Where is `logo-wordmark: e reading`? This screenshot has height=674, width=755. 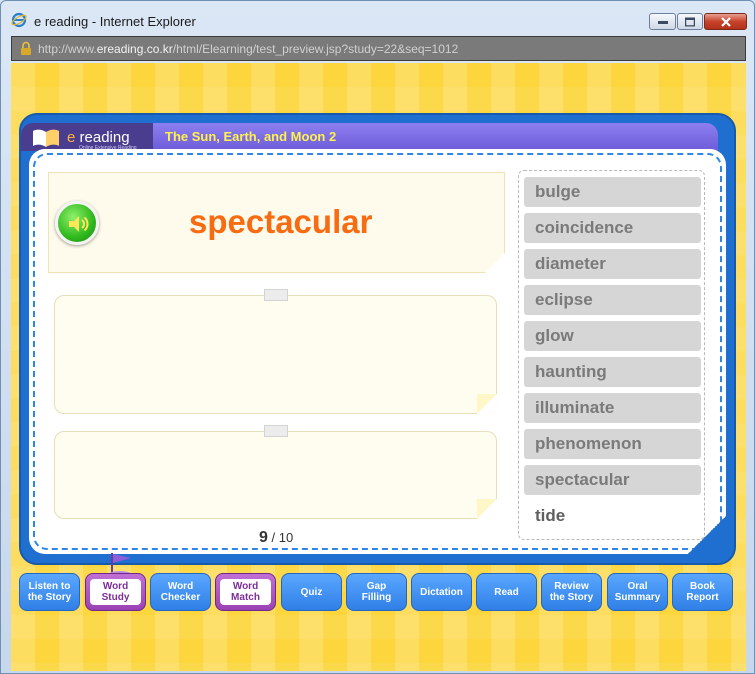 logo-wordmark: e reading is located at coordinates (98, 137).